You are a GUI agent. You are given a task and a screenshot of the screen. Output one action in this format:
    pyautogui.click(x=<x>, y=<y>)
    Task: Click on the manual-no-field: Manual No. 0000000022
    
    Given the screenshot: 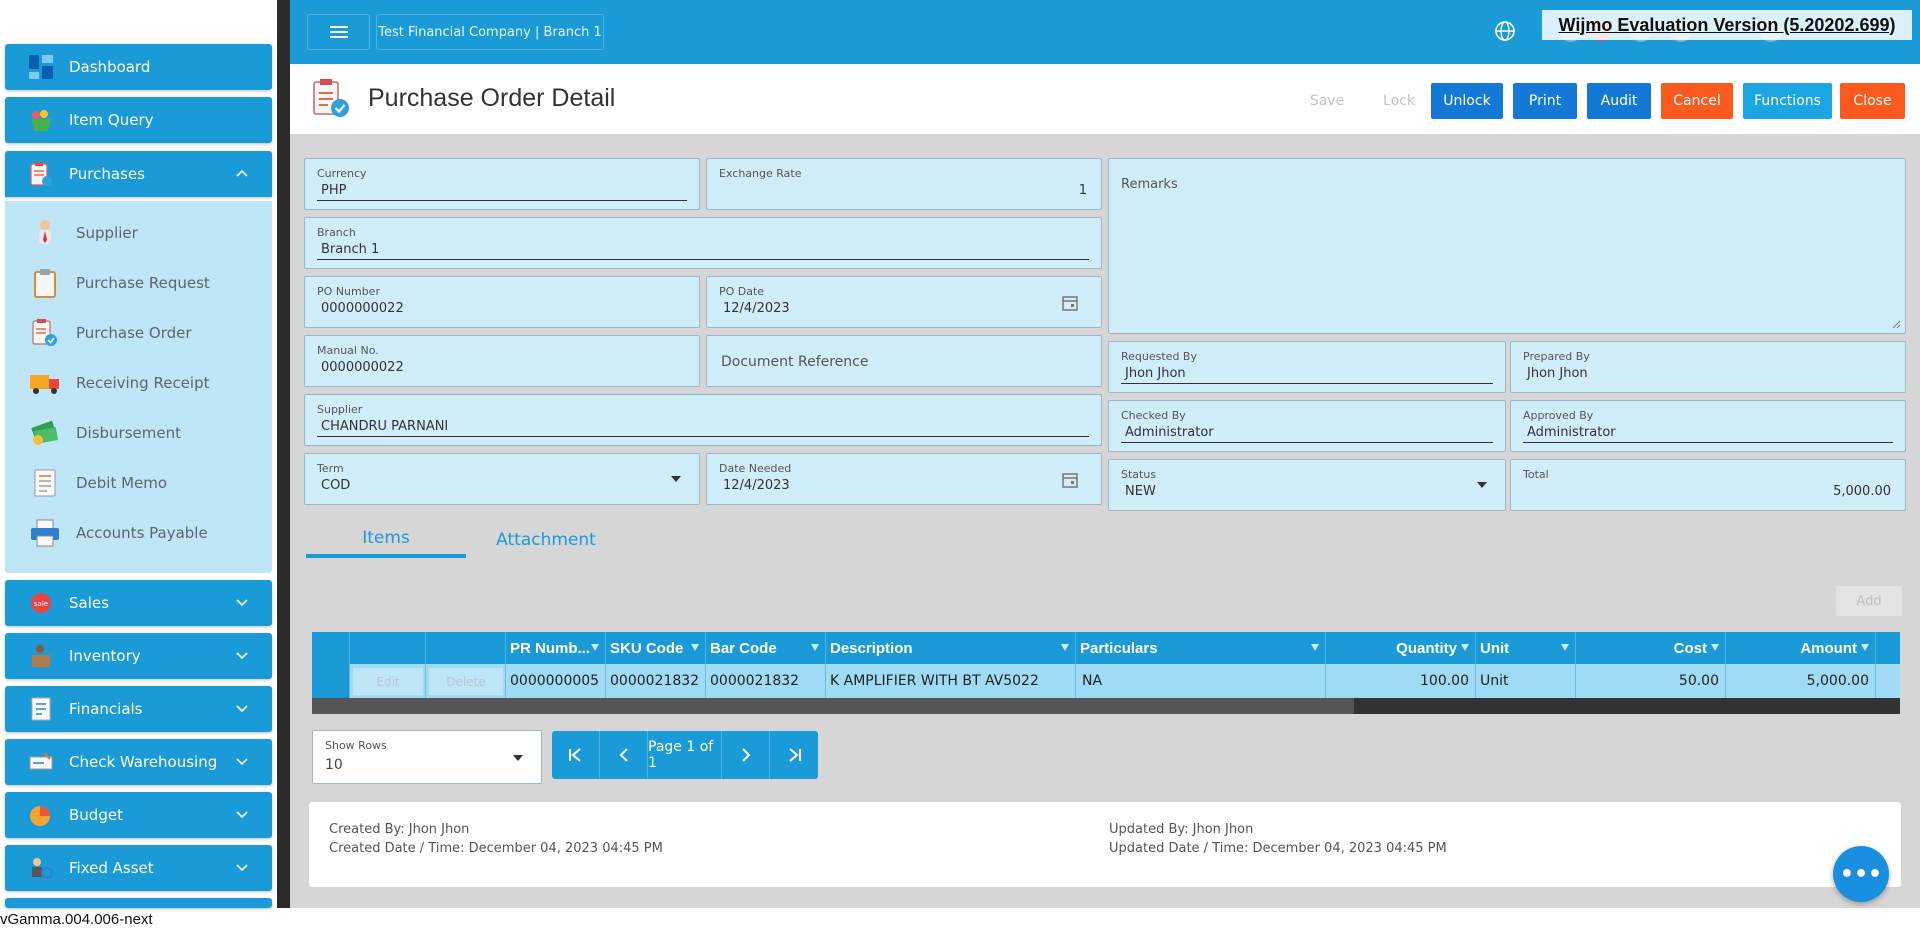 What is the action you would take?
    pyautogui.click(x=502, y=361)
    